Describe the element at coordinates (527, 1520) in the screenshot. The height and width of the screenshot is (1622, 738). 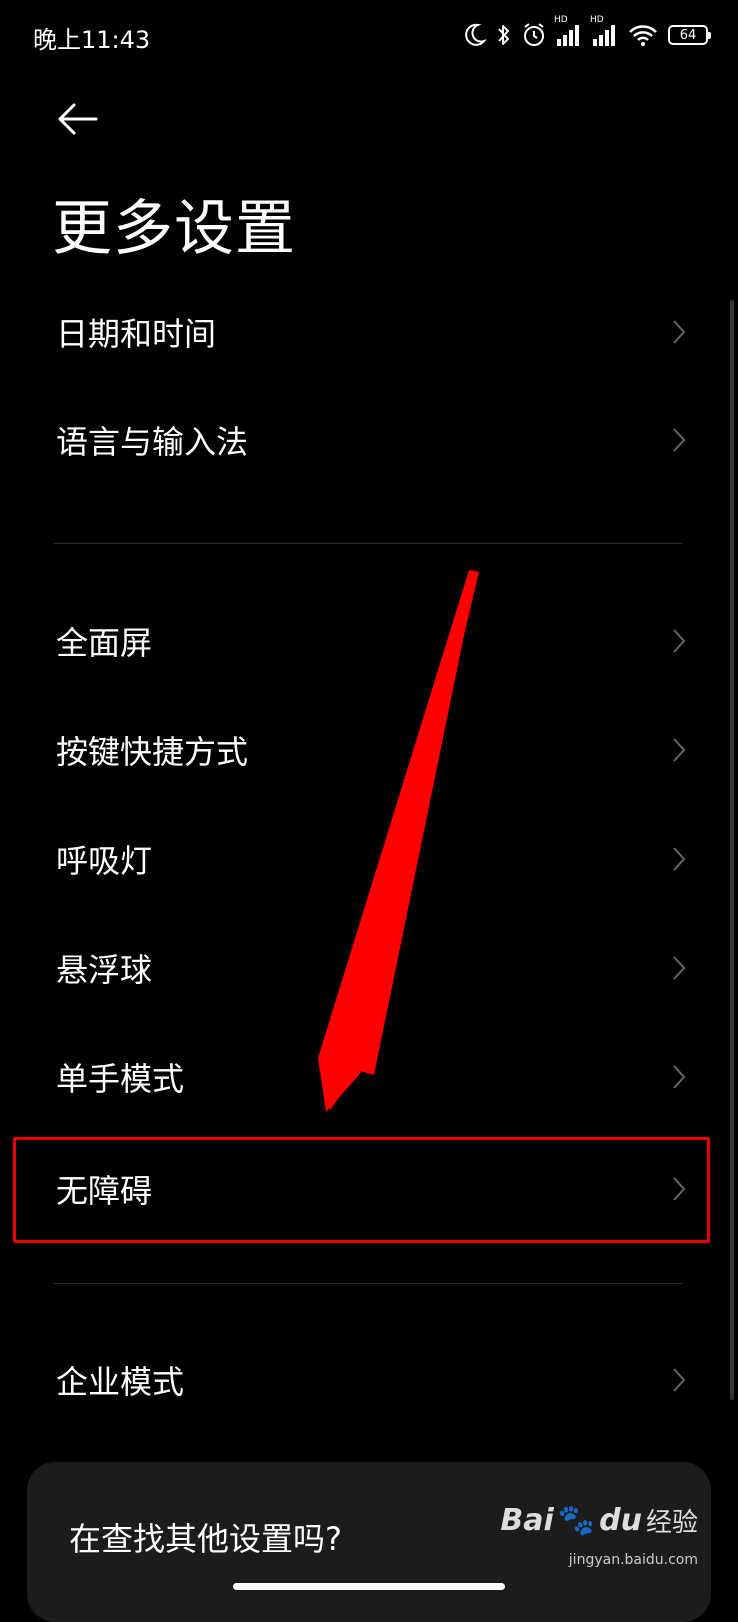
I see `watermark-brand: Bai` at that location.